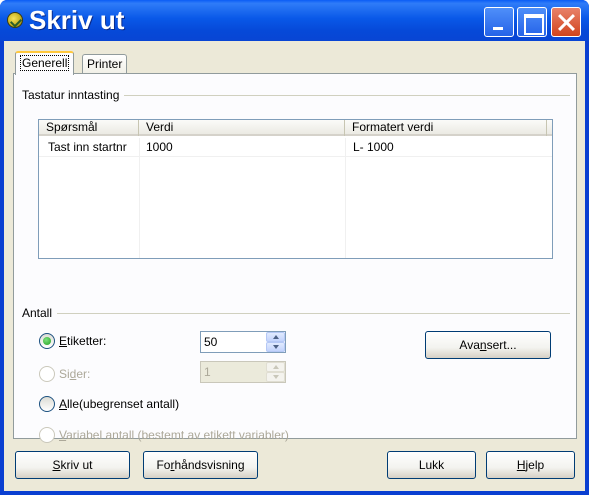  I want to click on list-header: Spørsmål Verdi Formatert verdi, so click(295, 128).